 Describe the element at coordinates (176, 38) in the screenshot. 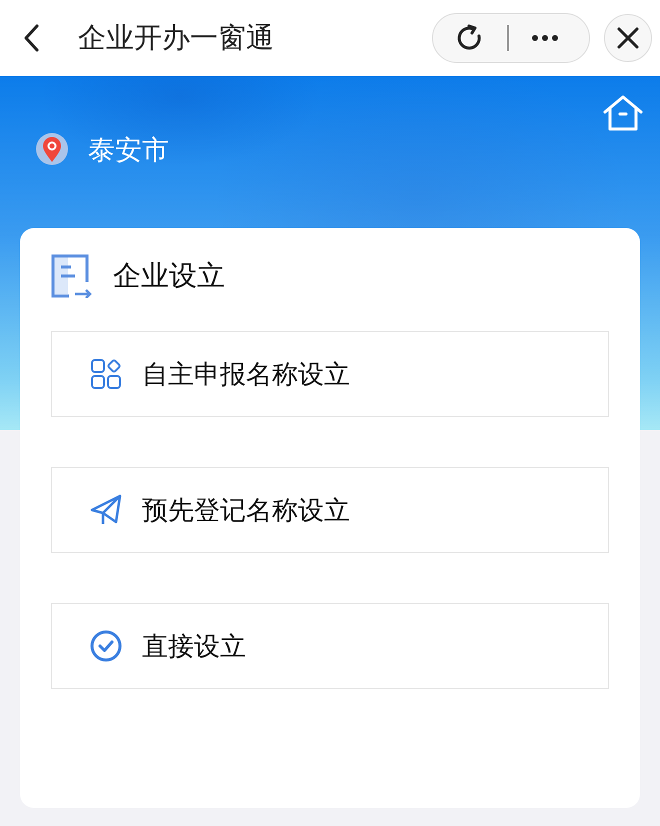

I see `page-title: 企业开办一窗通` at that location.